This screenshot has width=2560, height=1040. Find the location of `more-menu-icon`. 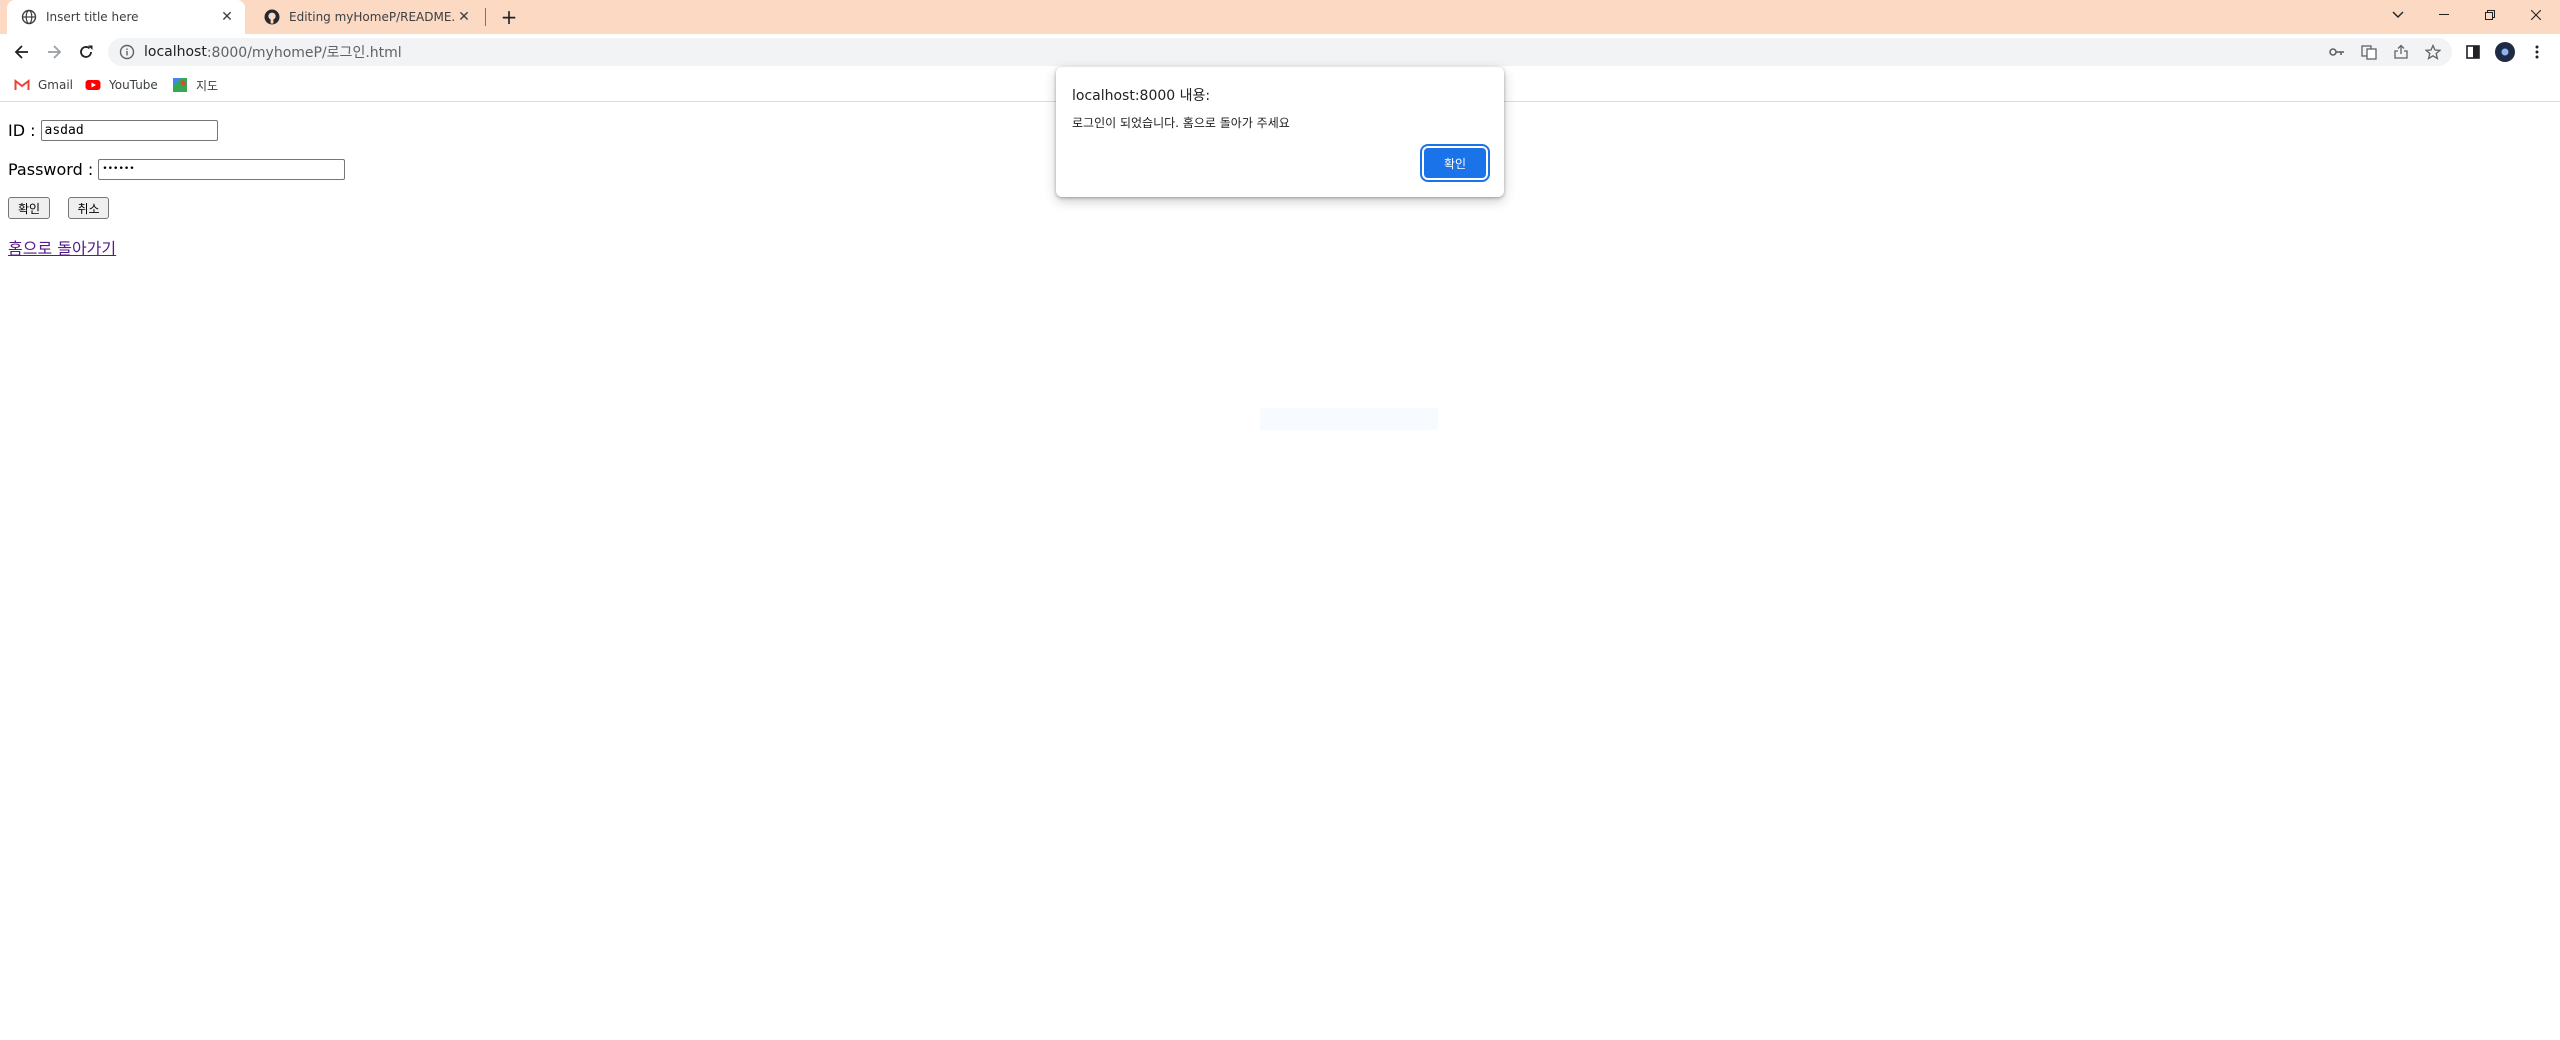

more-menu-icon is located at coordinates (2537, 52).